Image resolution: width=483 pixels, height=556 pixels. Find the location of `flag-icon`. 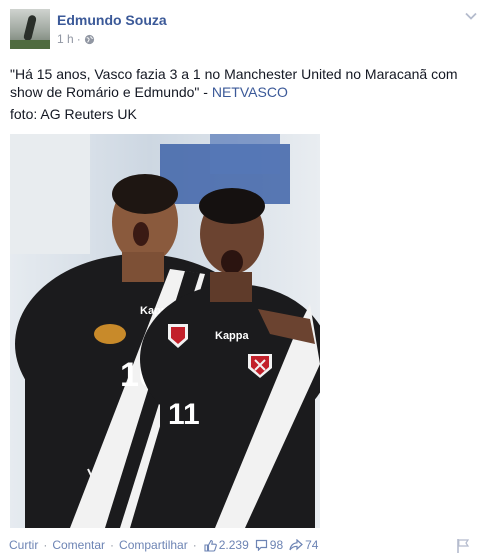

flag-icon is located at coordinates (463, 546).